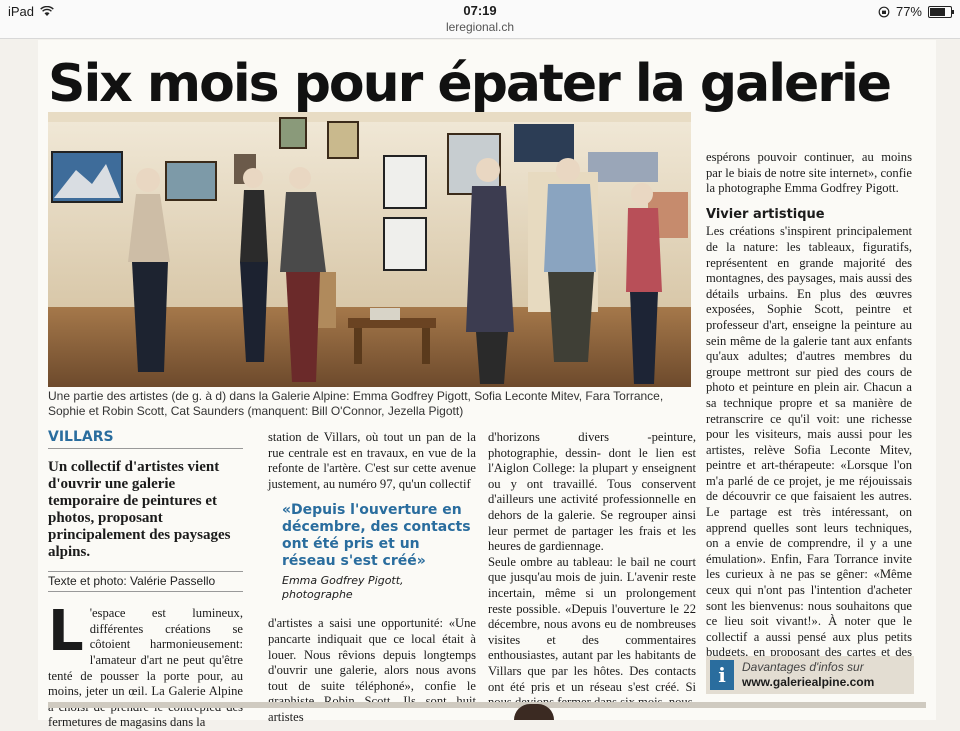 Image resolution: width=960 pixels, height=731 pixels. Describe the element at coordinates (765, 214) in the screenshot. I see `subheading: Vivier artistique` at that location.